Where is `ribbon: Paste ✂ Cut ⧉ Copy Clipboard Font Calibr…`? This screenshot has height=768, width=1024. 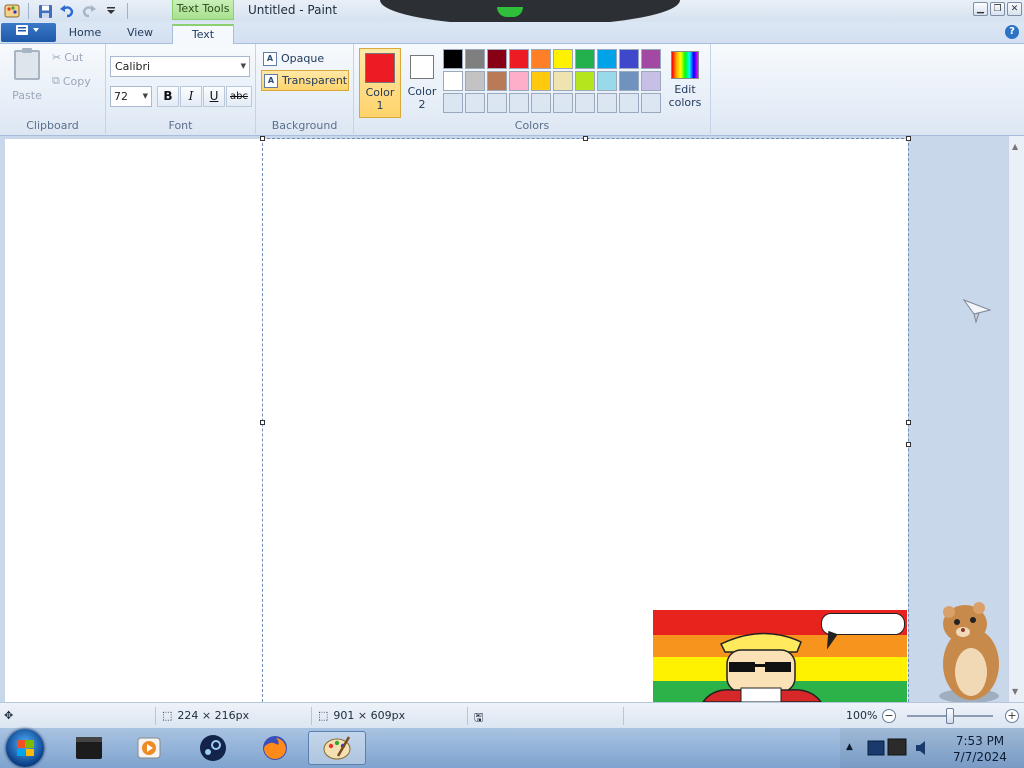 ribbon: Paste ✂ Cut ⧉ Copy Clipboard Font Calibr… is located at coordinates (512, 90).